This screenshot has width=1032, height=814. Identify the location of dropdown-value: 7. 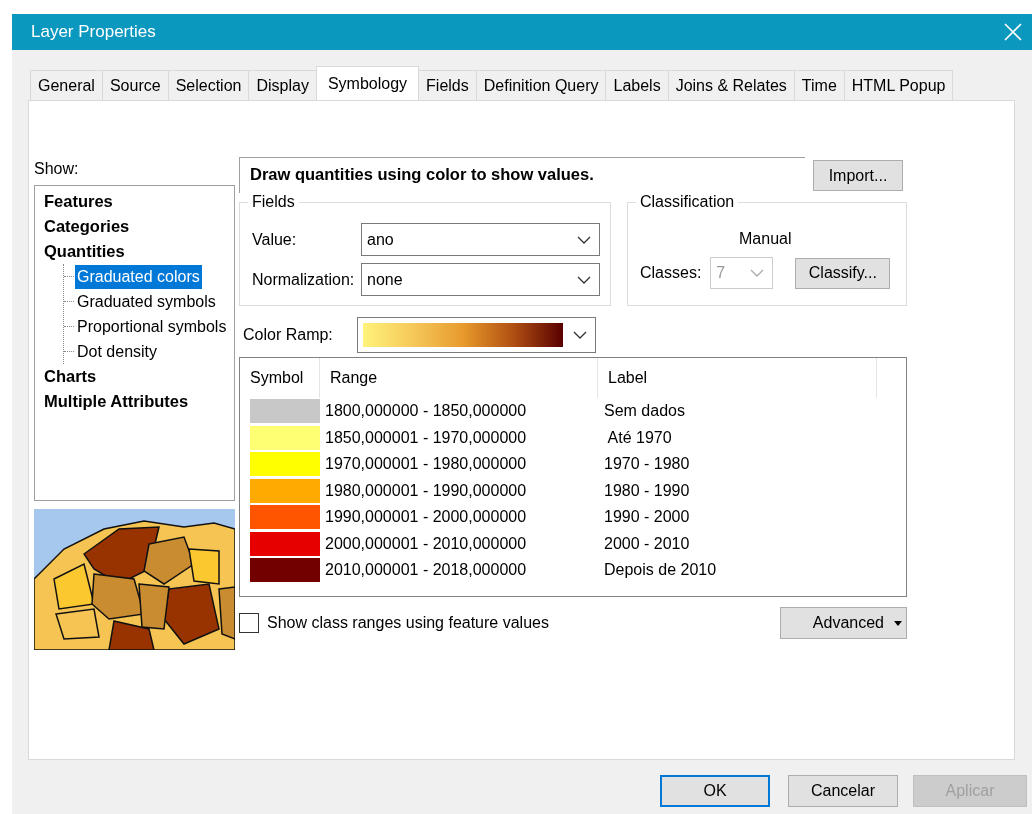
(721, 273).